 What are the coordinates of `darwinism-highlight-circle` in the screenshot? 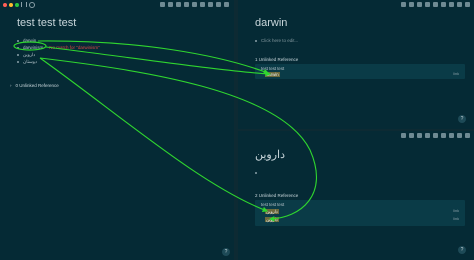 It's located at (30, 46).